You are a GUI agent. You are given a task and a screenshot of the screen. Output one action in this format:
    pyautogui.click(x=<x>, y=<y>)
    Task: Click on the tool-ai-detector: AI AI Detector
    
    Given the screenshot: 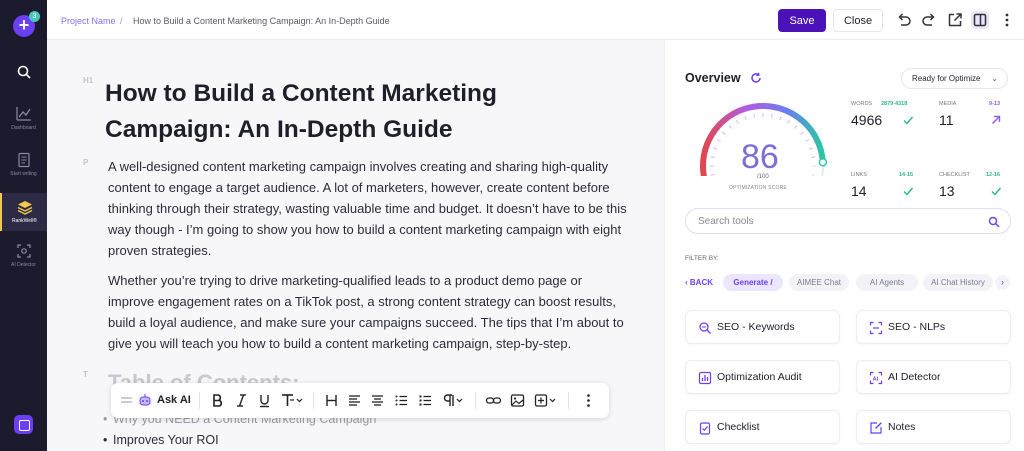 What is the action you would take?
    pyautogui.click(x=933, y=377)
    